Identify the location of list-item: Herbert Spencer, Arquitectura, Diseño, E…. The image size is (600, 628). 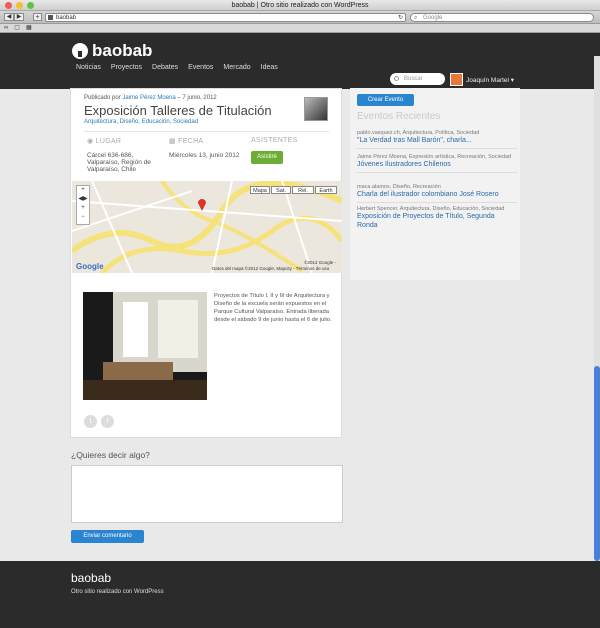
(437, 218).